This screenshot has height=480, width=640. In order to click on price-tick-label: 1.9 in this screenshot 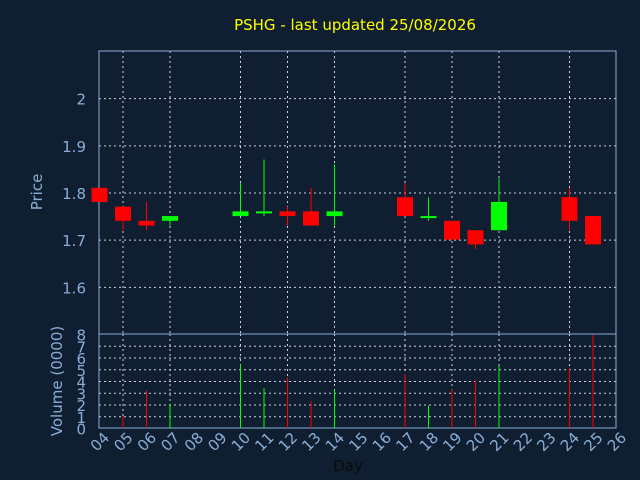, I will do `click(74, 147)`.